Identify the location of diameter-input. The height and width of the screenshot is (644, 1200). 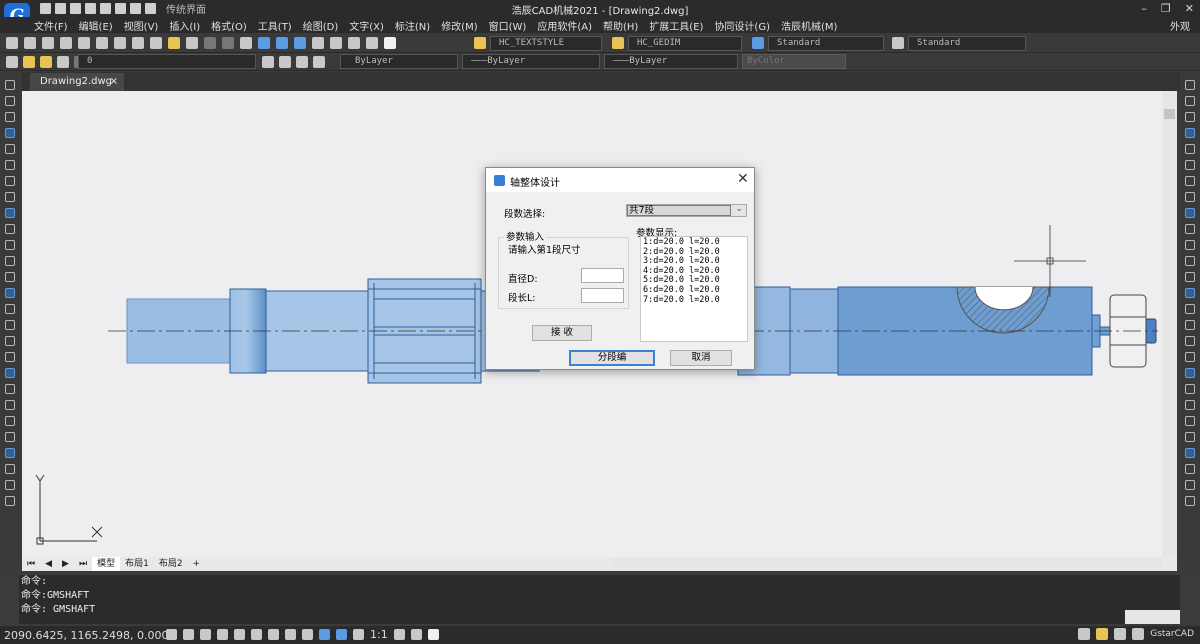
(602, 275).